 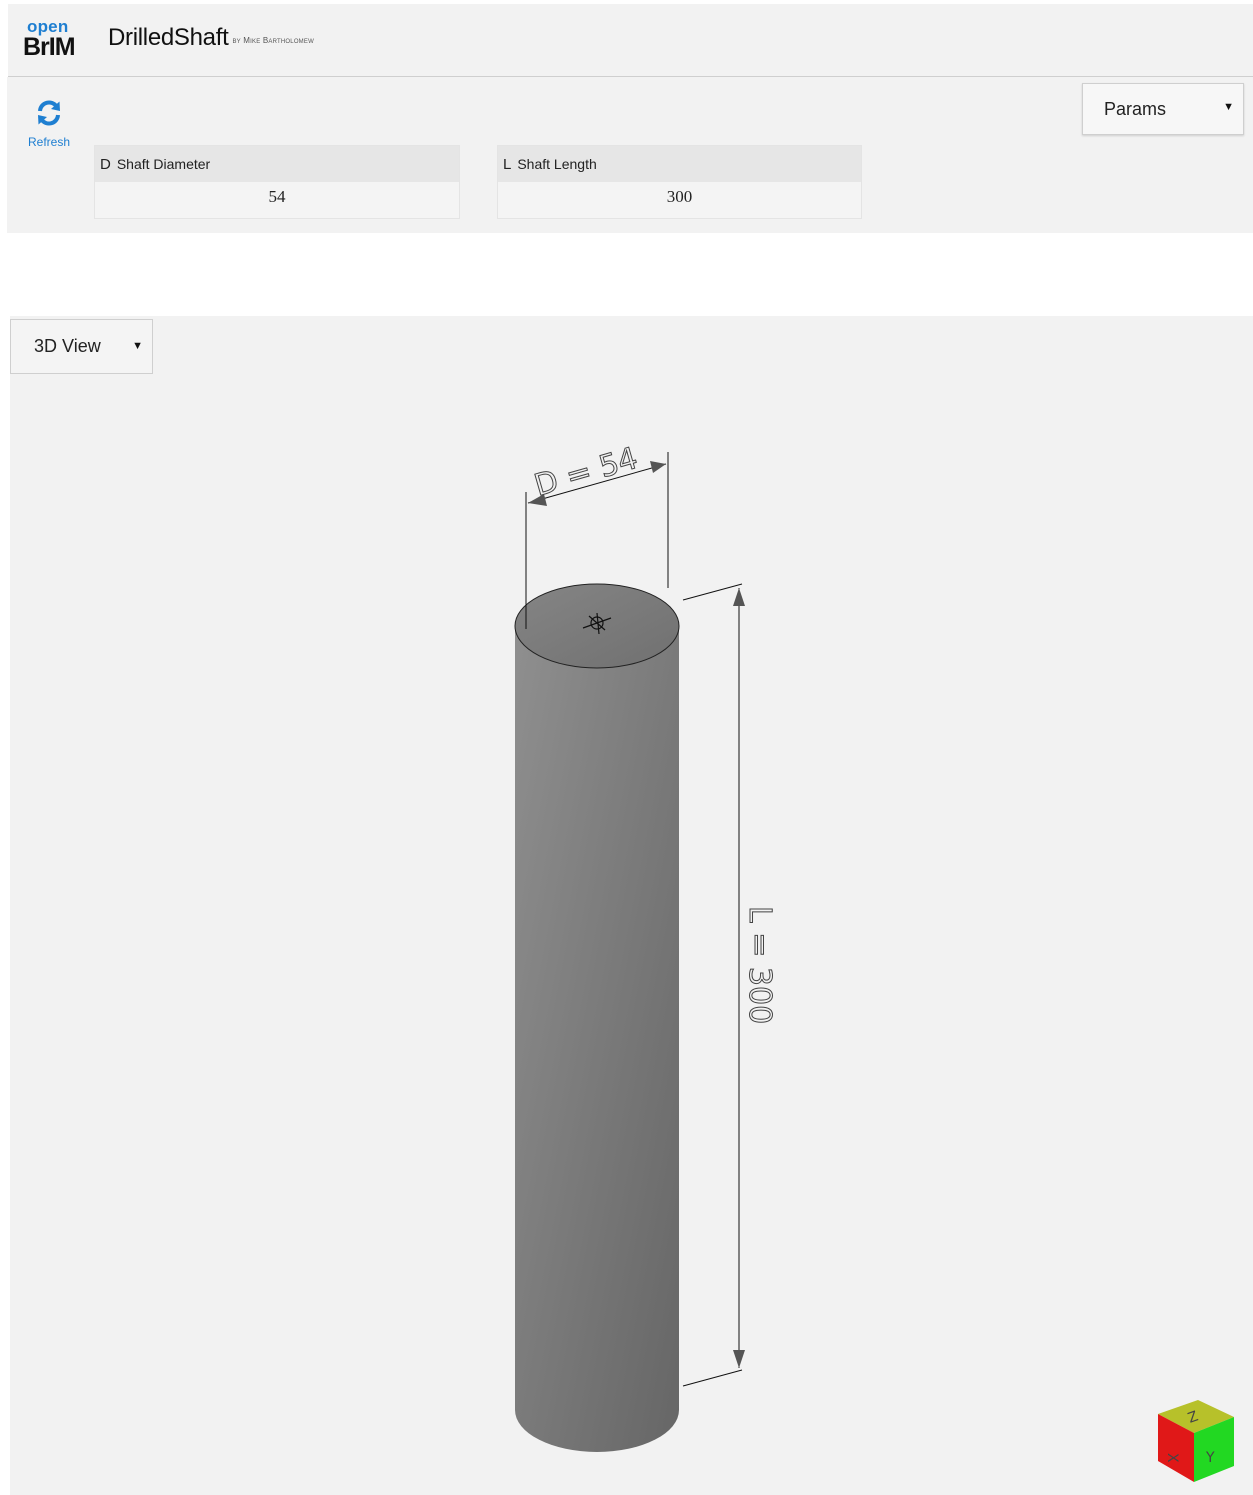 What do you see at coordinates (105, 164) in the screenshot?
I see `param-symbol: D` at bounding box center [105, 164].